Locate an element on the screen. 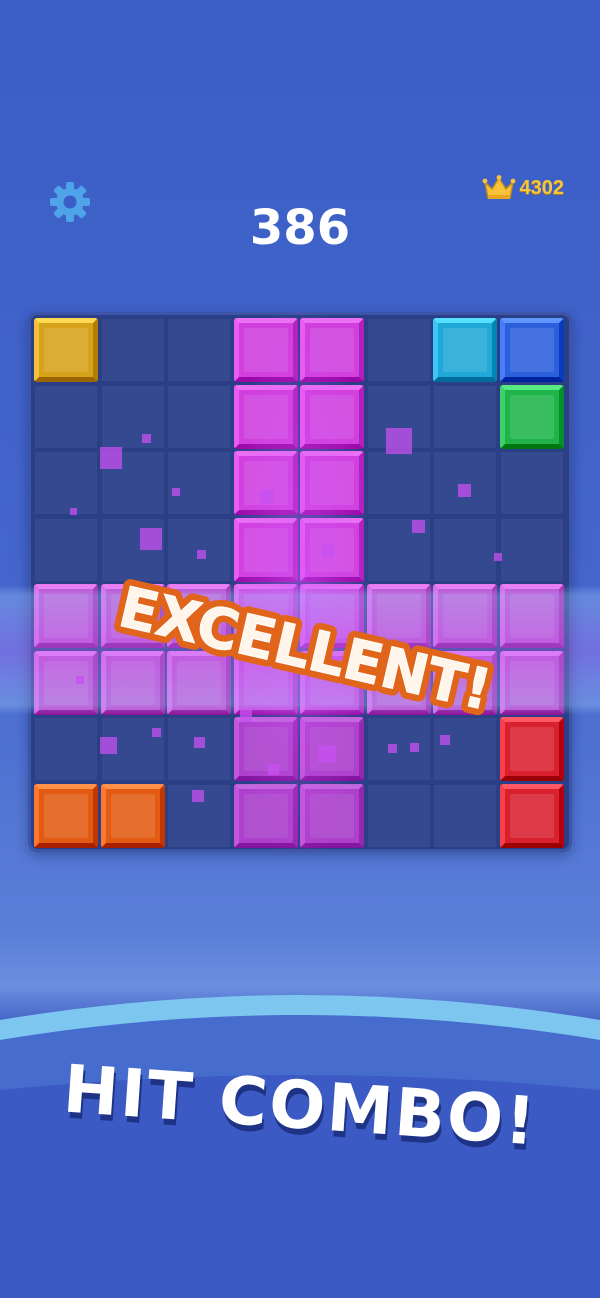 The width and height of the screenshot is (600, 1298). current-score: 386 is located at coordinates (300, 228).